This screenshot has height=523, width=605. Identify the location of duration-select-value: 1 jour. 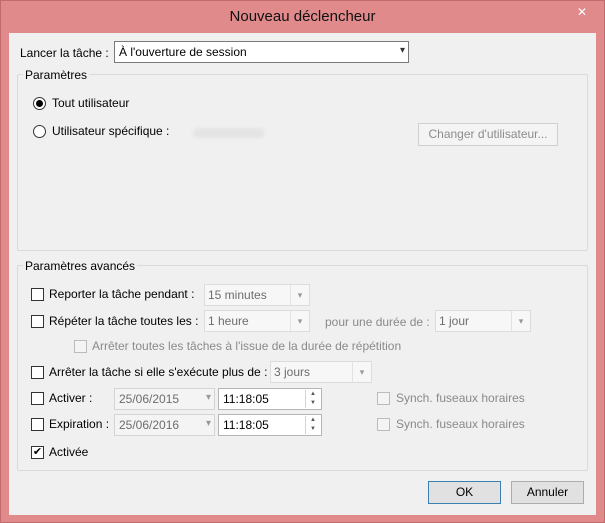
(454, 321).